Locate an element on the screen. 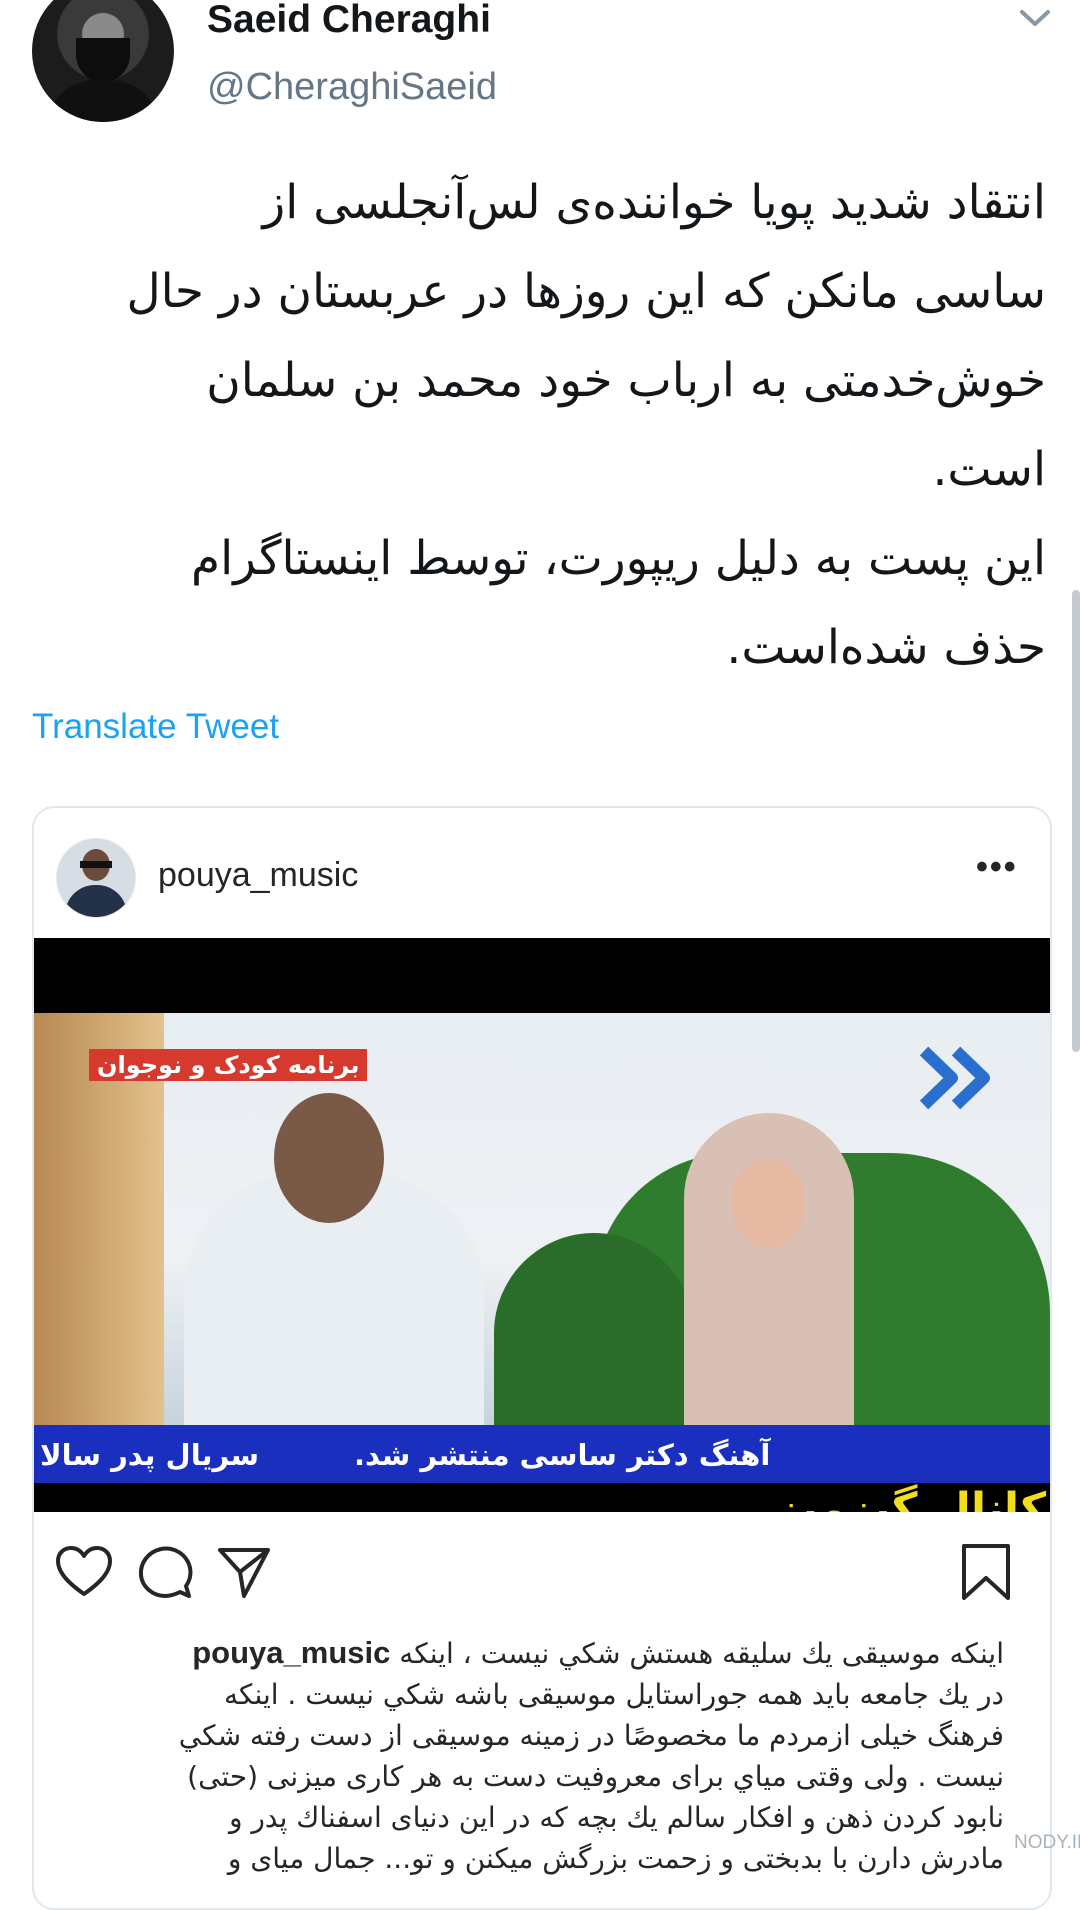  comment-icon is located at coordinates (164, 1572).